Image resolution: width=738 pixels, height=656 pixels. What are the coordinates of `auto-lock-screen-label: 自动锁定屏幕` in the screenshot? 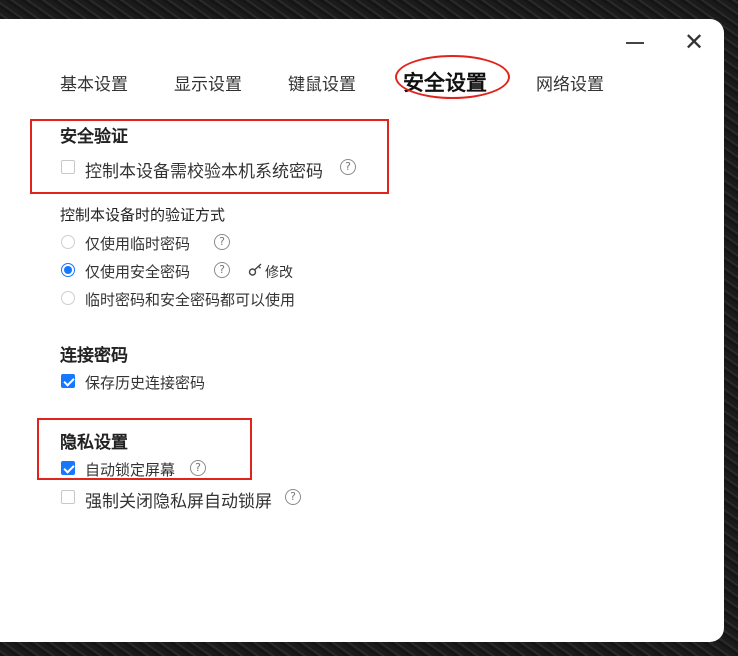 It's located at (130, 469).